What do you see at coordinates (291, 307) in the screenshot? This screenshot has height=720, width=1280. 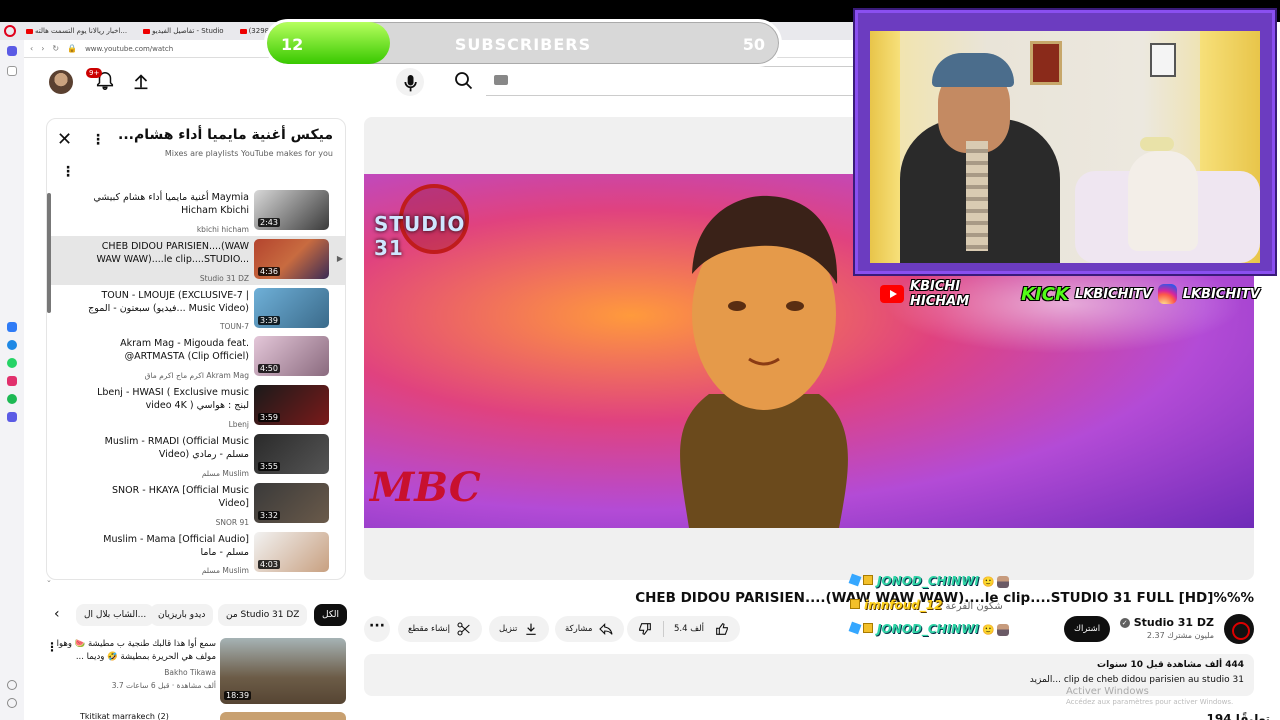 I see `video-thumbnail: 3:39` at bounding box center [291, 307].